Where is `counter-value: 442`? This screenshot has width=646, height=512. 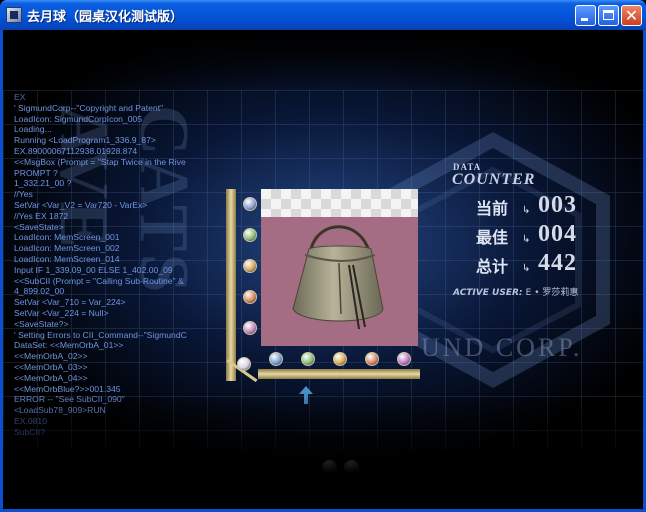 counter-value: 442 is located at coordinates (557, 263).